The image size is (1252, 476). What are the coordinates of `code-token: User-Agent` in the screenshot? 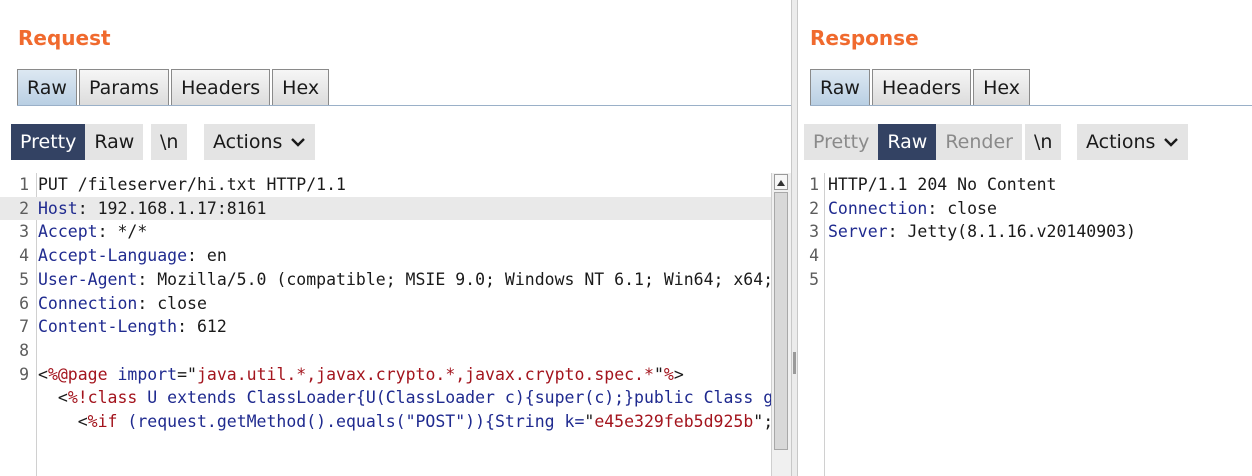 It's located at (88, 279).